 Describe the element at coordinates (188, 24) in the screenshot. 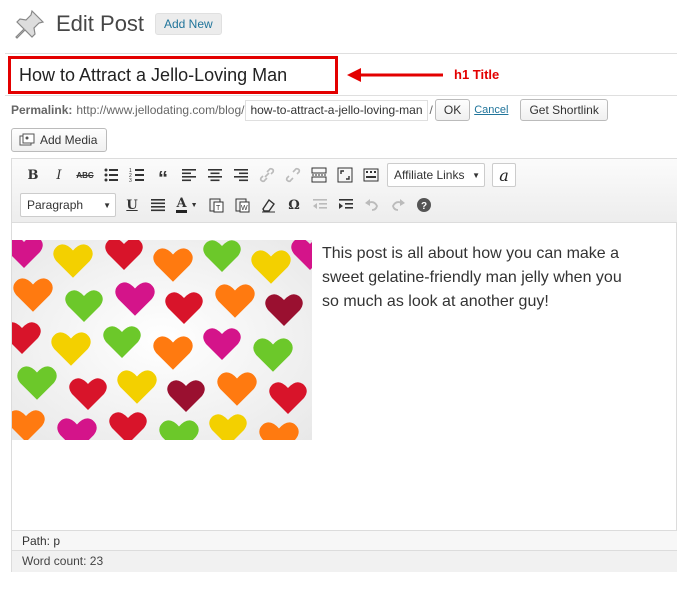

I see `add-new-button: Add New` at that location.